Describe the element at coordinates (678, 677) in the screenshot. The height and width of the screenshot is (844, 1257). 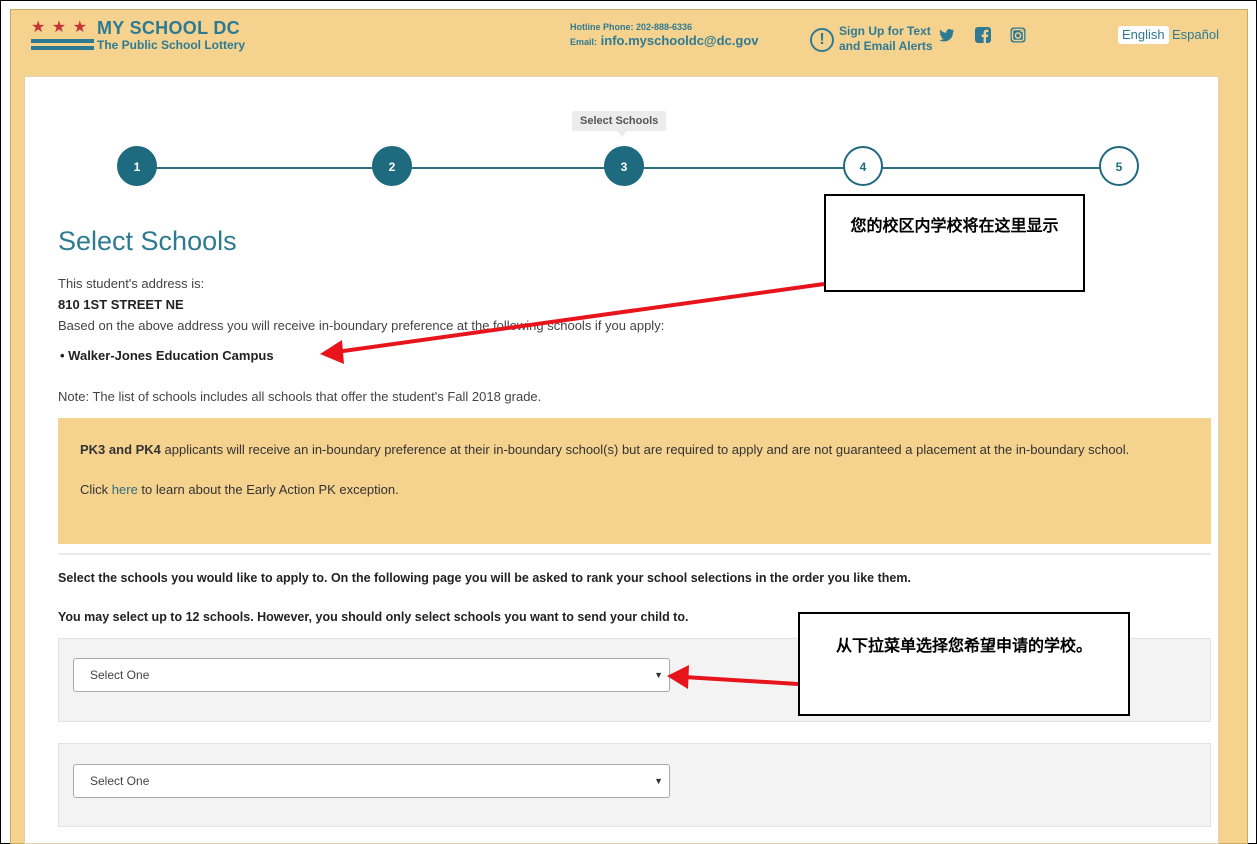
I see `dropdown-arrow-head` at that location.